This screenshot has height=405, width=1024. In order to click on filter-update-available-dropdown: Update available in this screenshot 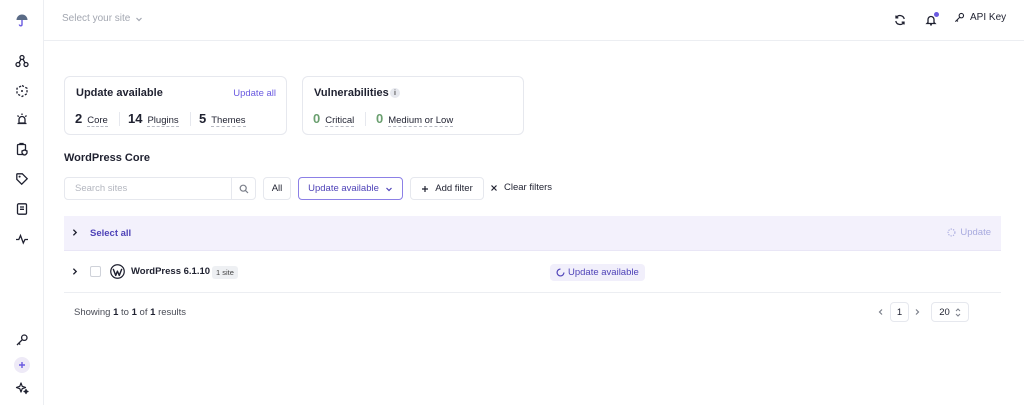, I will do `click(350, 188)`.